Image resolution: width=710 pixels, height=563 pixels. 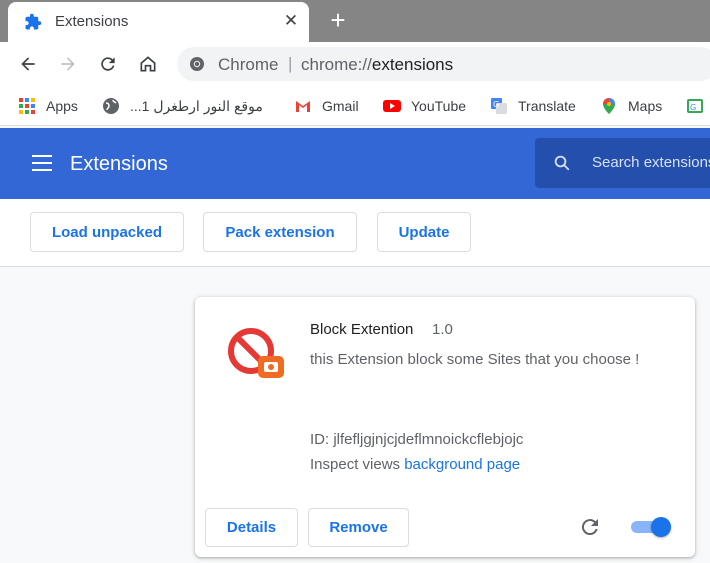 I want to click on load-unpacked-button: Load unpacked, so click(x=107, y=232).